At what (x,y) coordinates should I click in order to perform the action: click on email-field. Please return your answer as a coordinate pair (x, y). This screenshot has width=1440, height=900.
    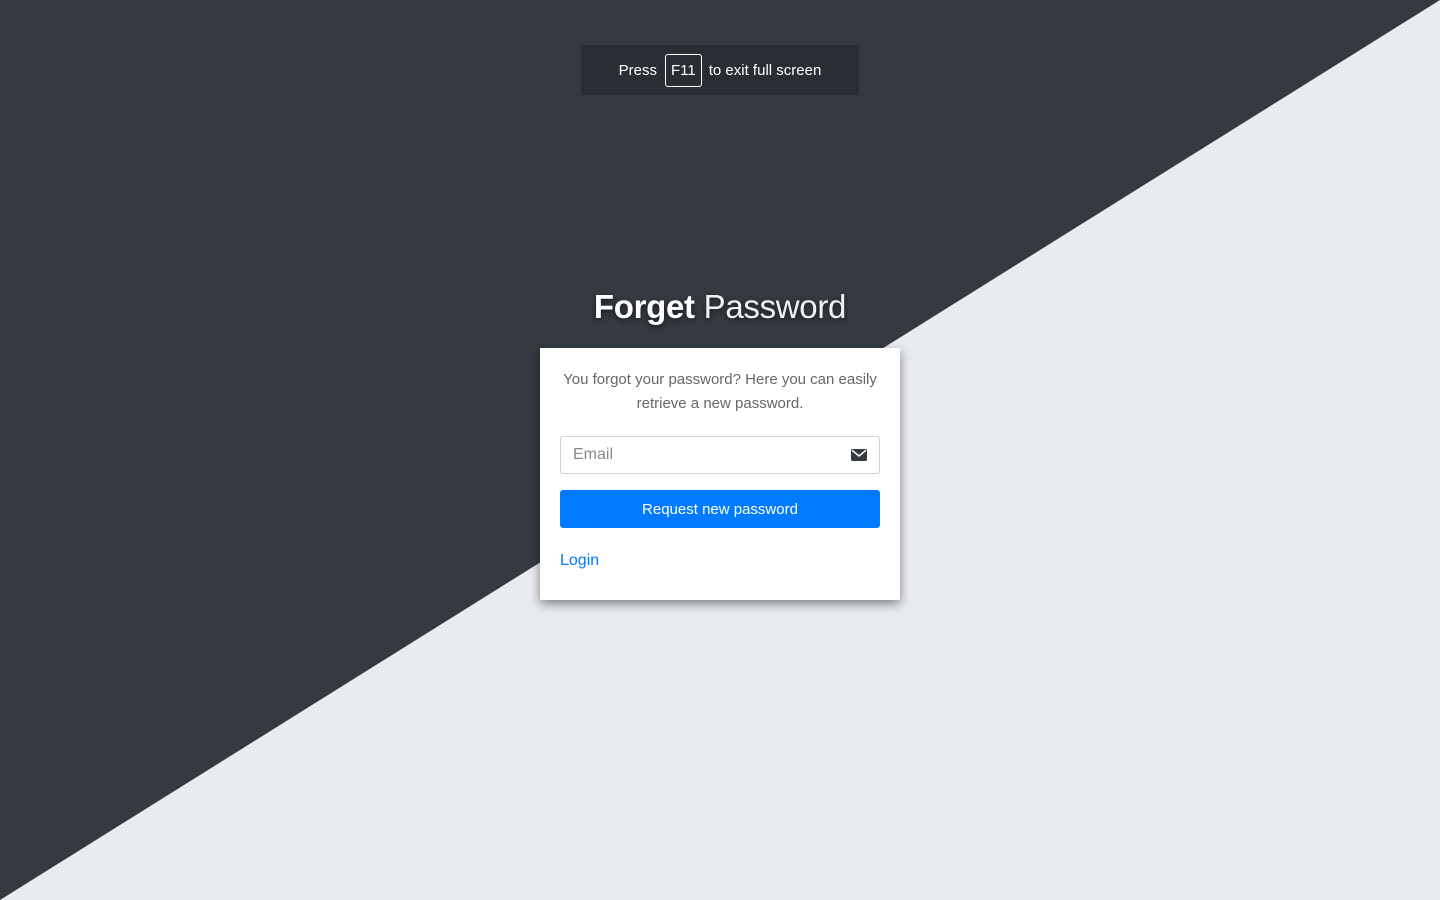
    Looking at the image, I should click on (700, 455).